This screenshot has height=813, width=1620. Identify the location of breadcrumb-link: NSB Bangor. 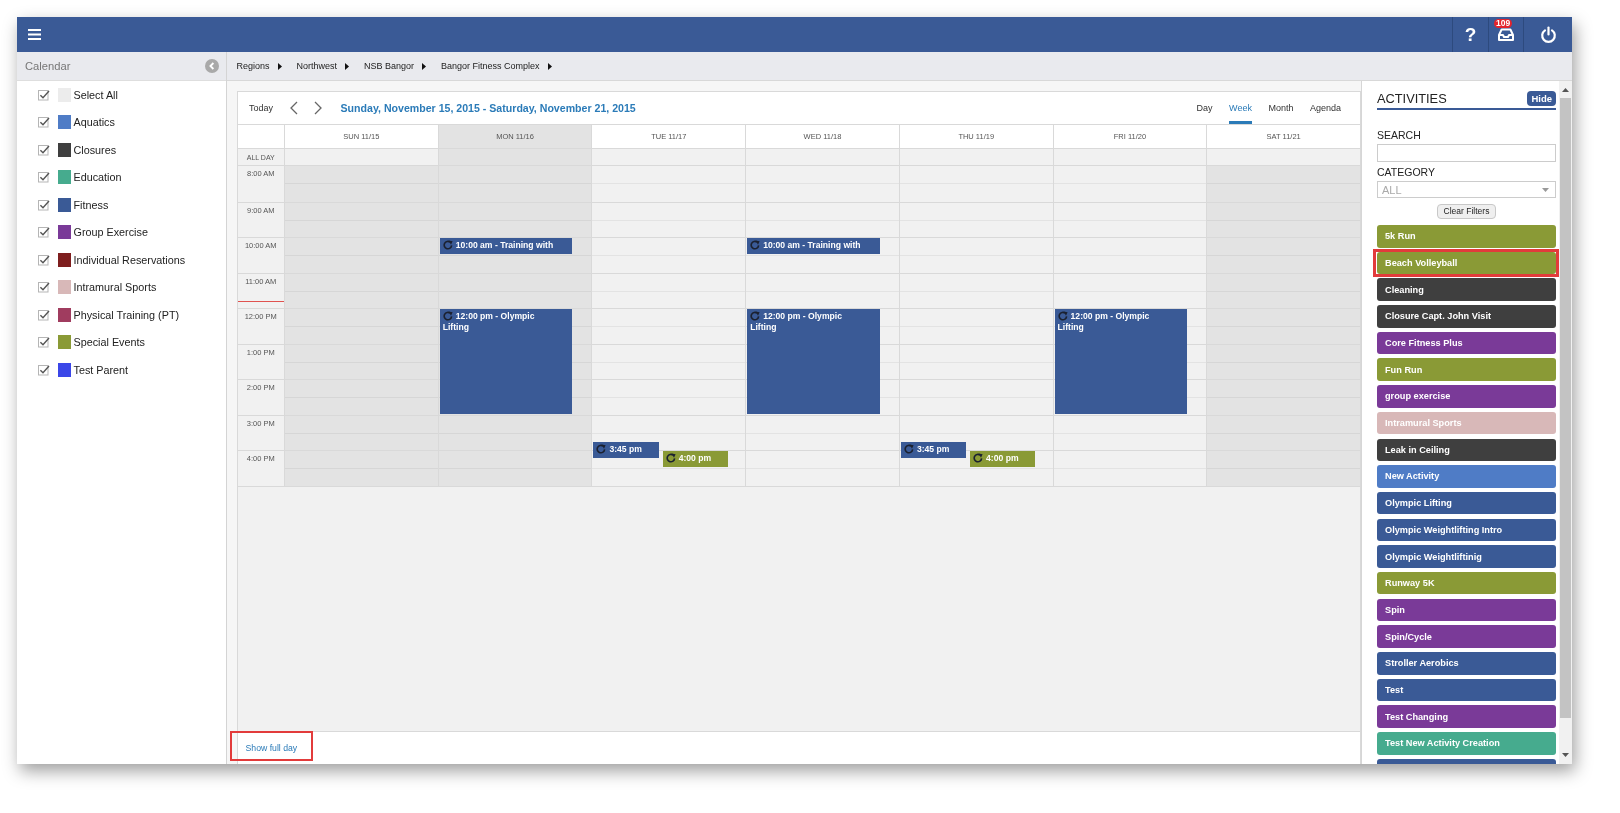
(389, 66).